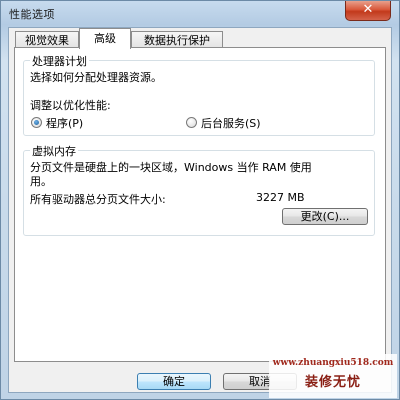 Image resolution: width=400 pixels, height=400 pixels. What do you see at coordinates (332, 382) in the screenshot?
I see `watermark-name: 装修无忧` at bounding box center [332, 382].